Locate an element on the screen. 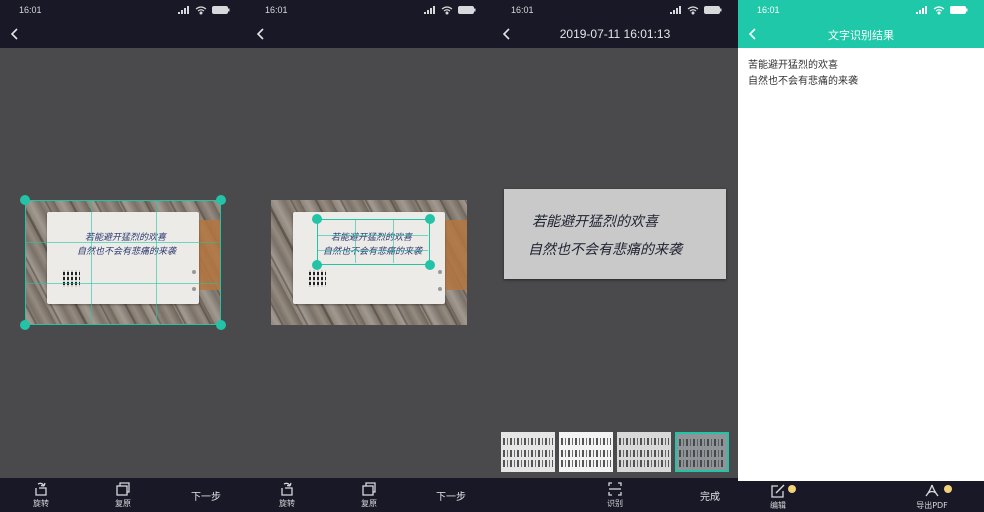  handwriting-line-1: 若能避开猛烈的欢喜 is located at coordinates (595, 222).